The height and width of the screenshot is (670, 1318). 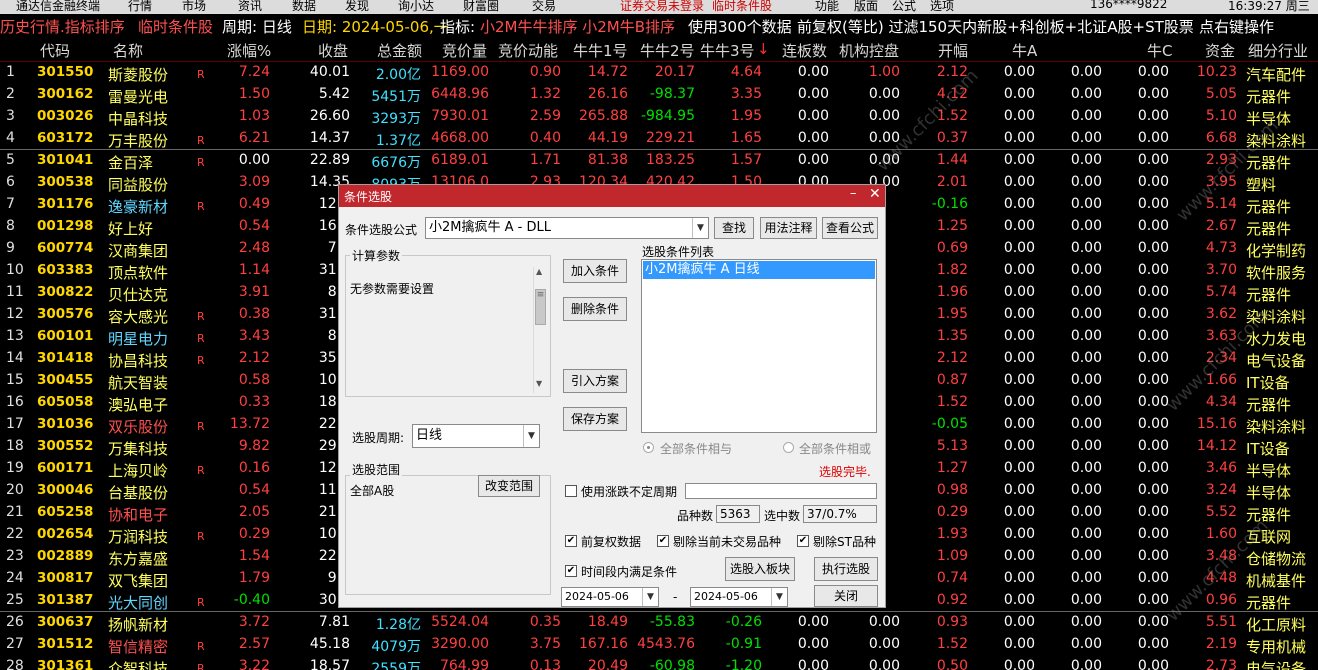 What do you see at coordinates (1278, 50) in the screenshot?
I see `col-industry: 细分行业` at bounding box center [1278, 50].